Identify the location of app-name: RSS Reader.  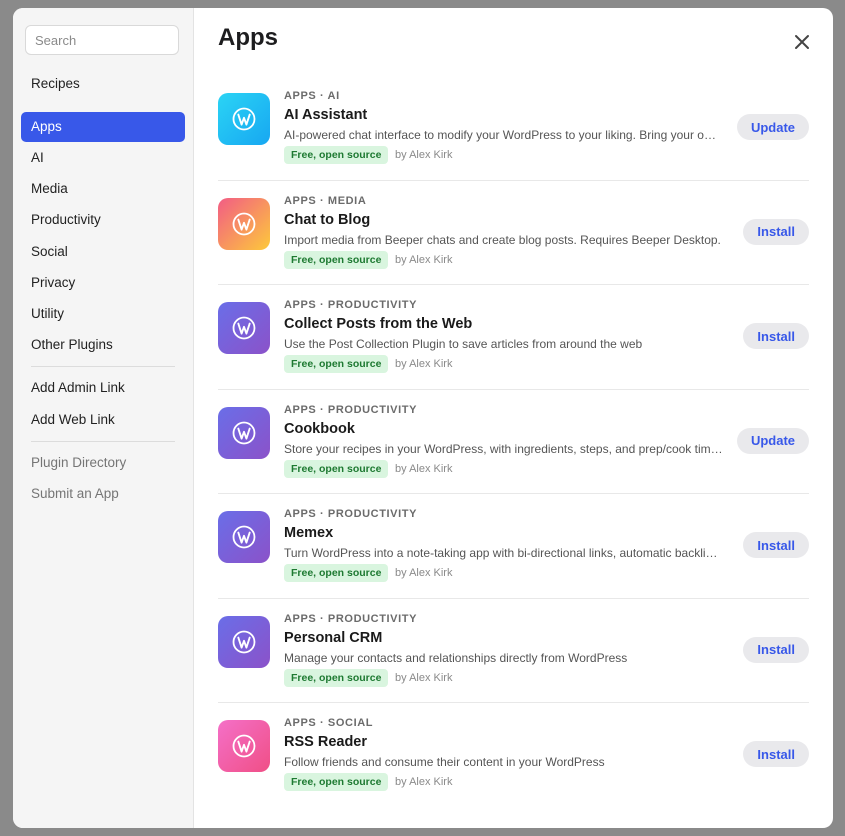
(325, 742).